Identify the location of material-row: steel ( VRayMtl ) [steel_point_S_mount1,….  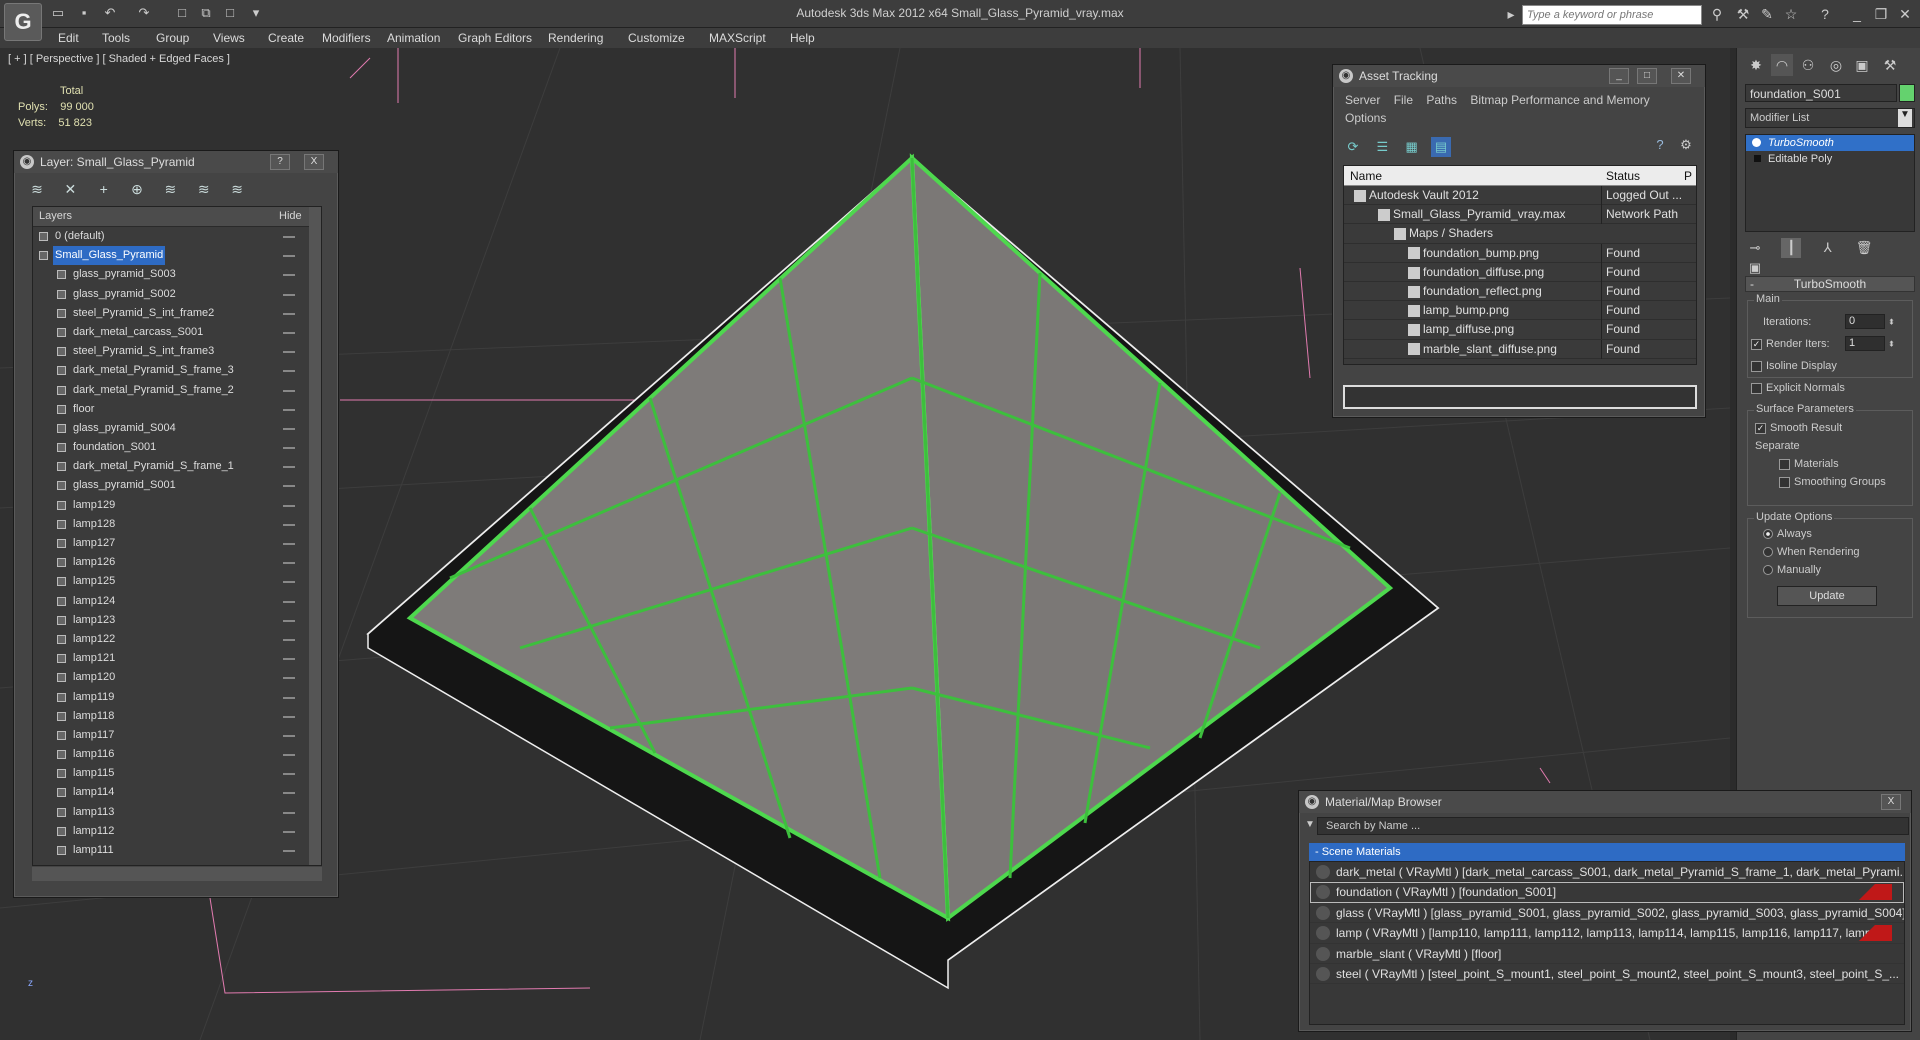
(1607, 974).